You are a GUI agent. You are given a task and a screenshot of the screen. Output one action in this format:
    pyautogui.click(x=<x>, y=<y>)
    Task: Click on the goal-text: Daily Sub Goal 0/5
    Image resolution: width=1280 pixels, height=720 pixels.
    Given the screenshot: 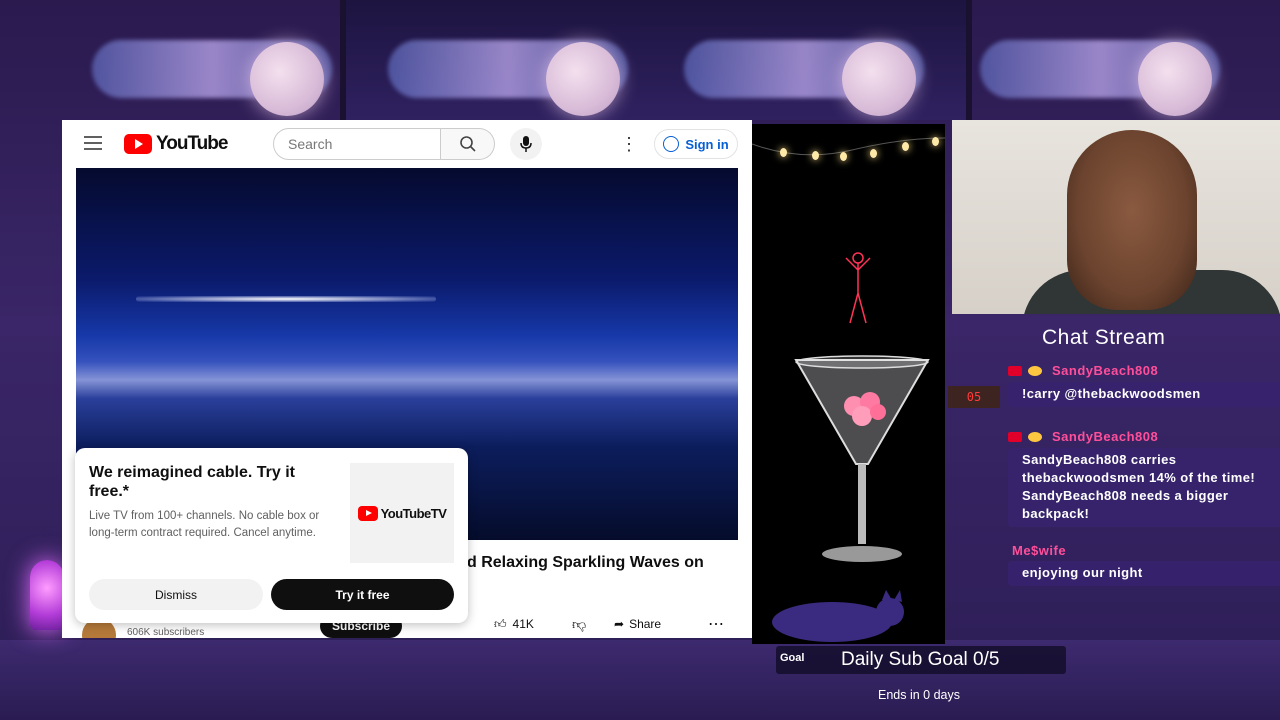 What is the action you would take?
    pyautogui.click(x=920, y=659)
    